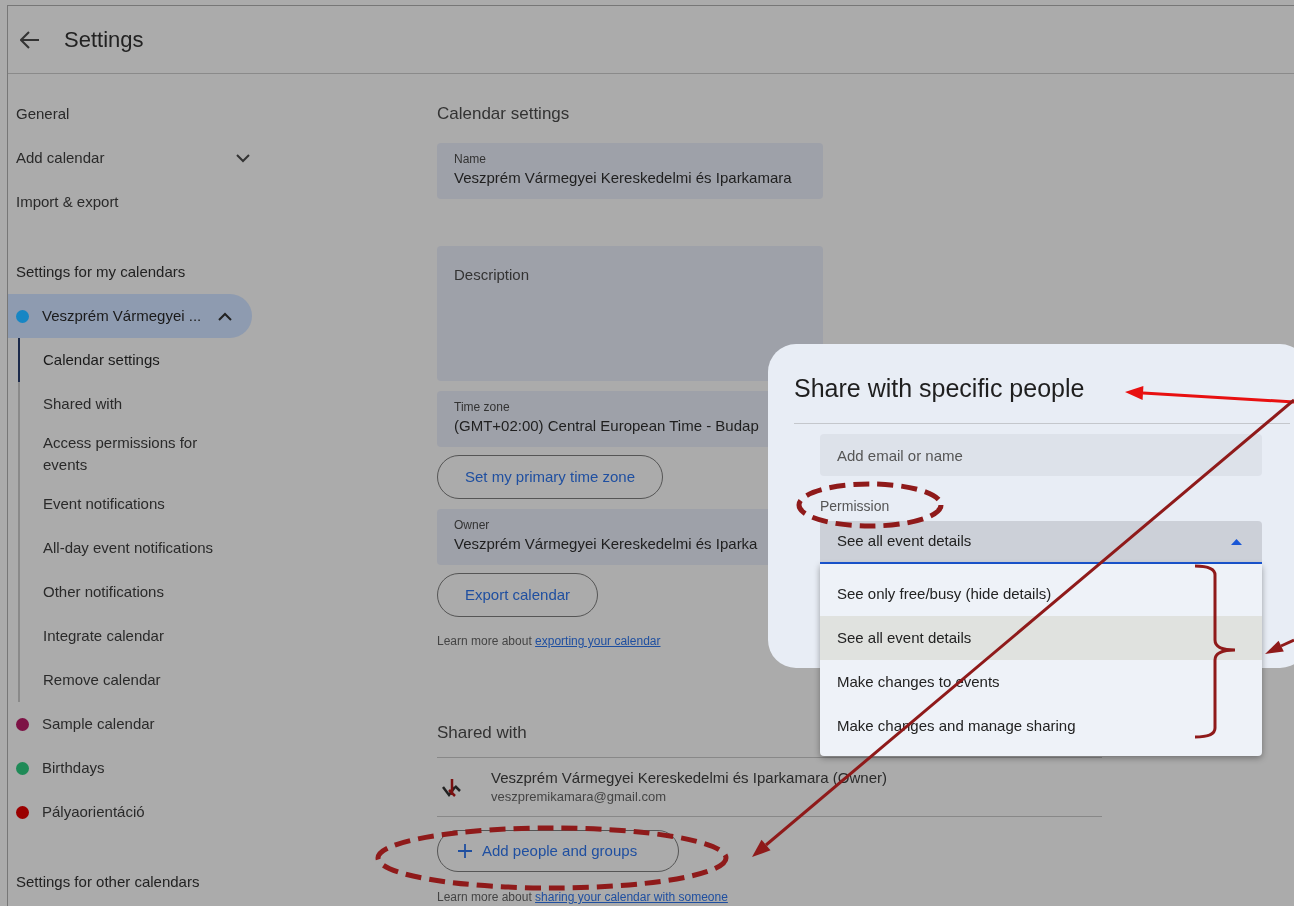  I want to click on plus-icon, so click(465, 851).